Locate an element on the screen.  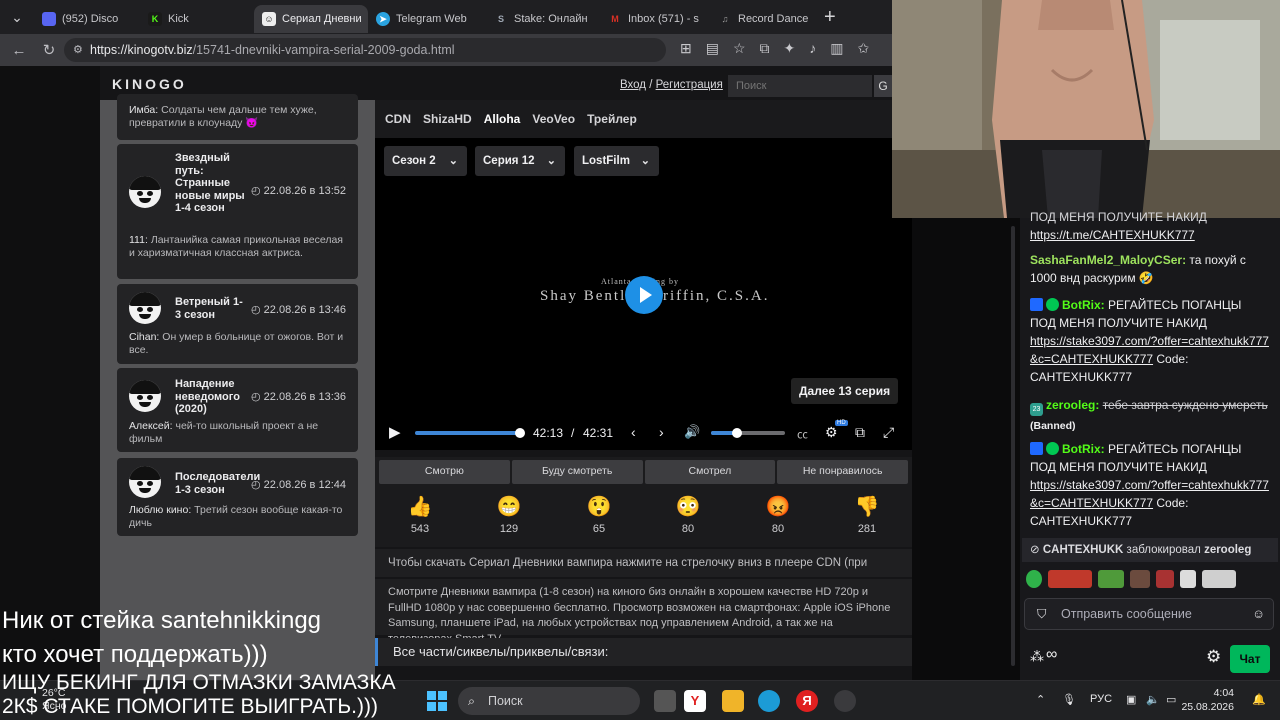
reload-icon: ↻ is located at coordinates (49, 50).